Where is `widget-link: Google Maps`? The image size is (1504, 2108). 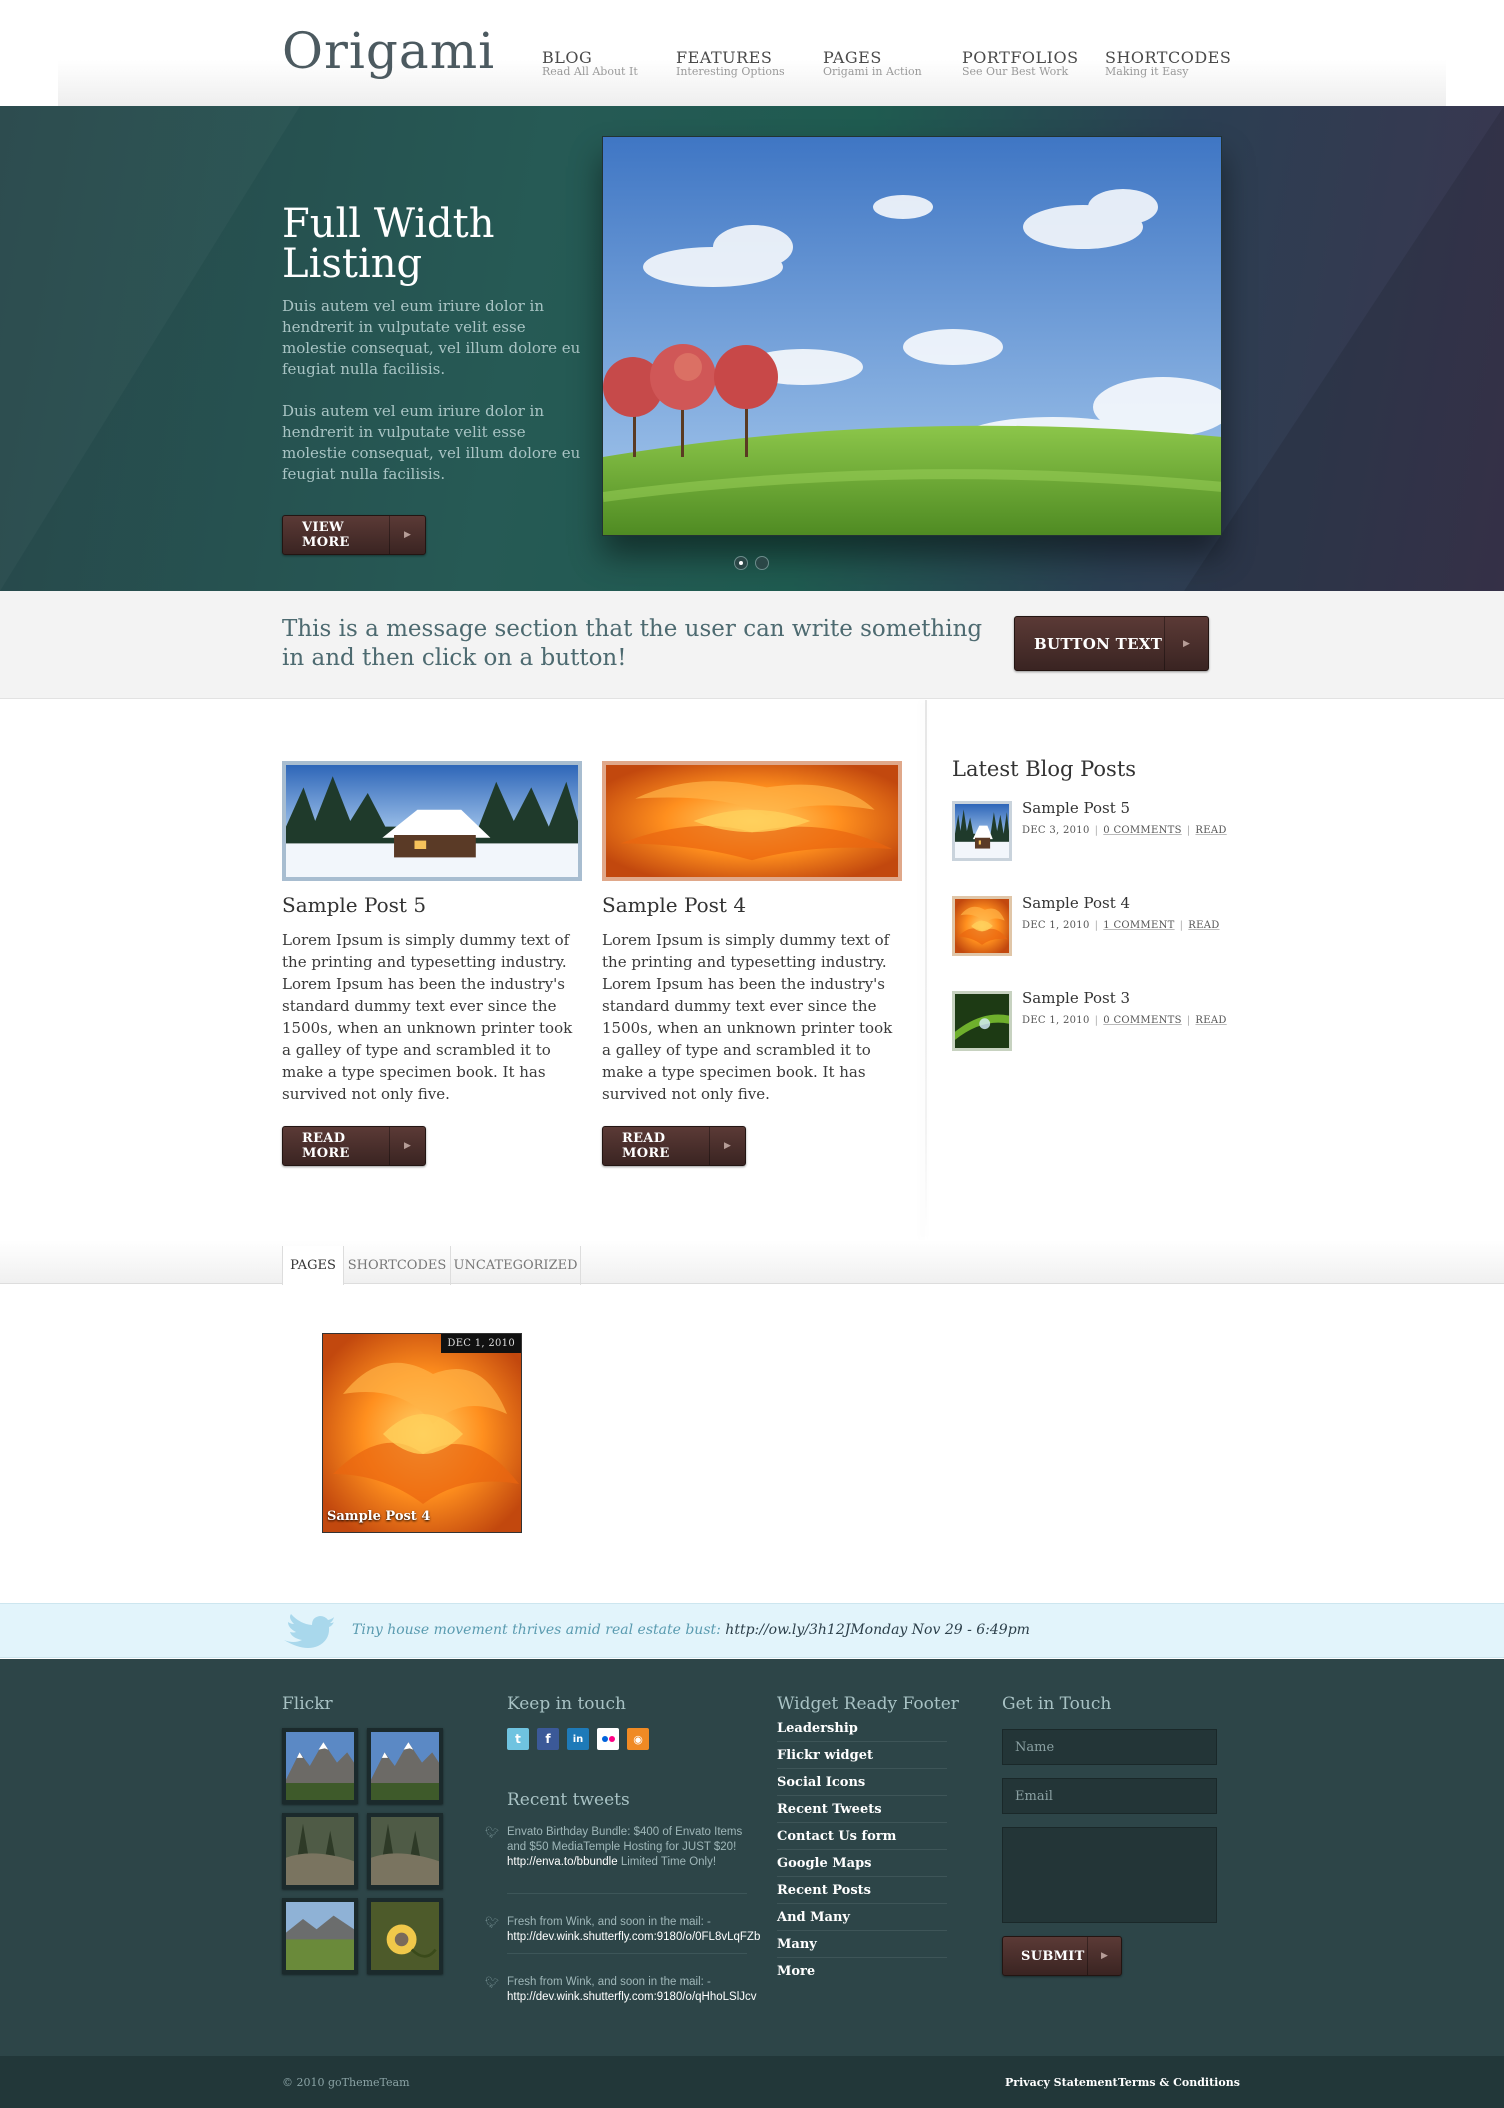
widget-link: Google Maps is located at coordinates (862, 1863).